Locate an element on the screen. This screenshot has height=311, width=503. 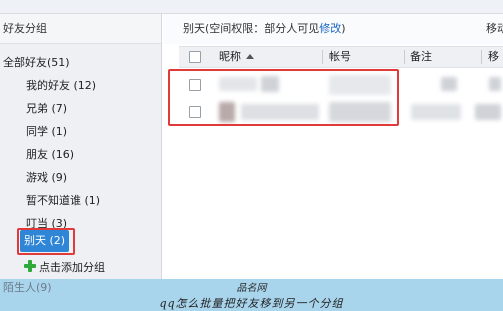
group-games: 游戏 (9) is located at coordinates (46, 178).